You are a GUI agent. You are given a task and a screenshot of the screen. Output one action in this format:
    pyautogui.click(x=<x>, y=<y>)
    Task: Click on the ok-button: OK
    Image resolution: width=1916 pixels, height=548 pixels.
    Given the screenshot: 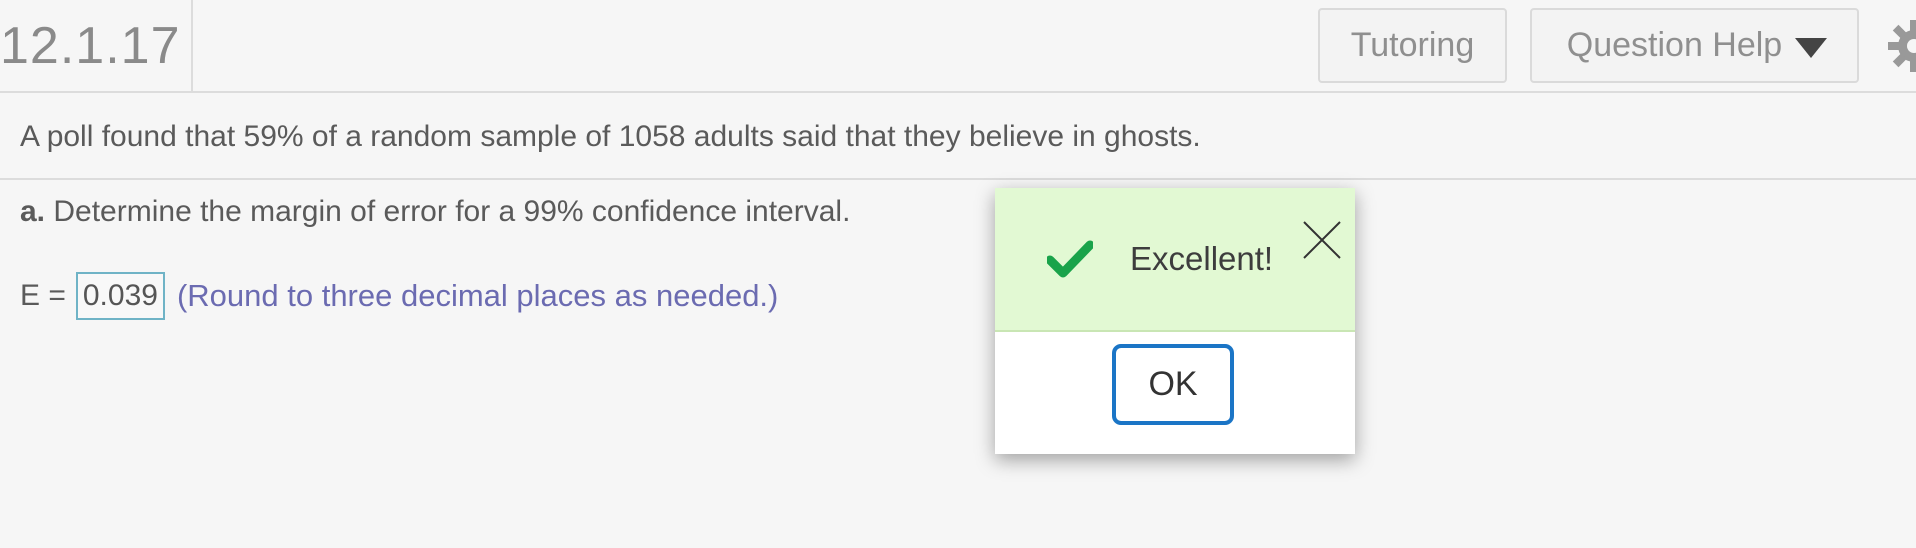 What is the action you would take?
    pyautogui.click(x=1173, y=384)
    